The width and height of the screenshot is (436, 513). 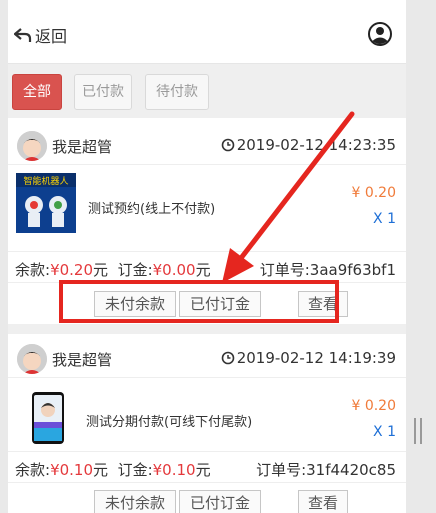 What do you see at coordinates (207, 32) in the screenshot?
I see `top-bar: 返回` at bounding box center [207, 32].